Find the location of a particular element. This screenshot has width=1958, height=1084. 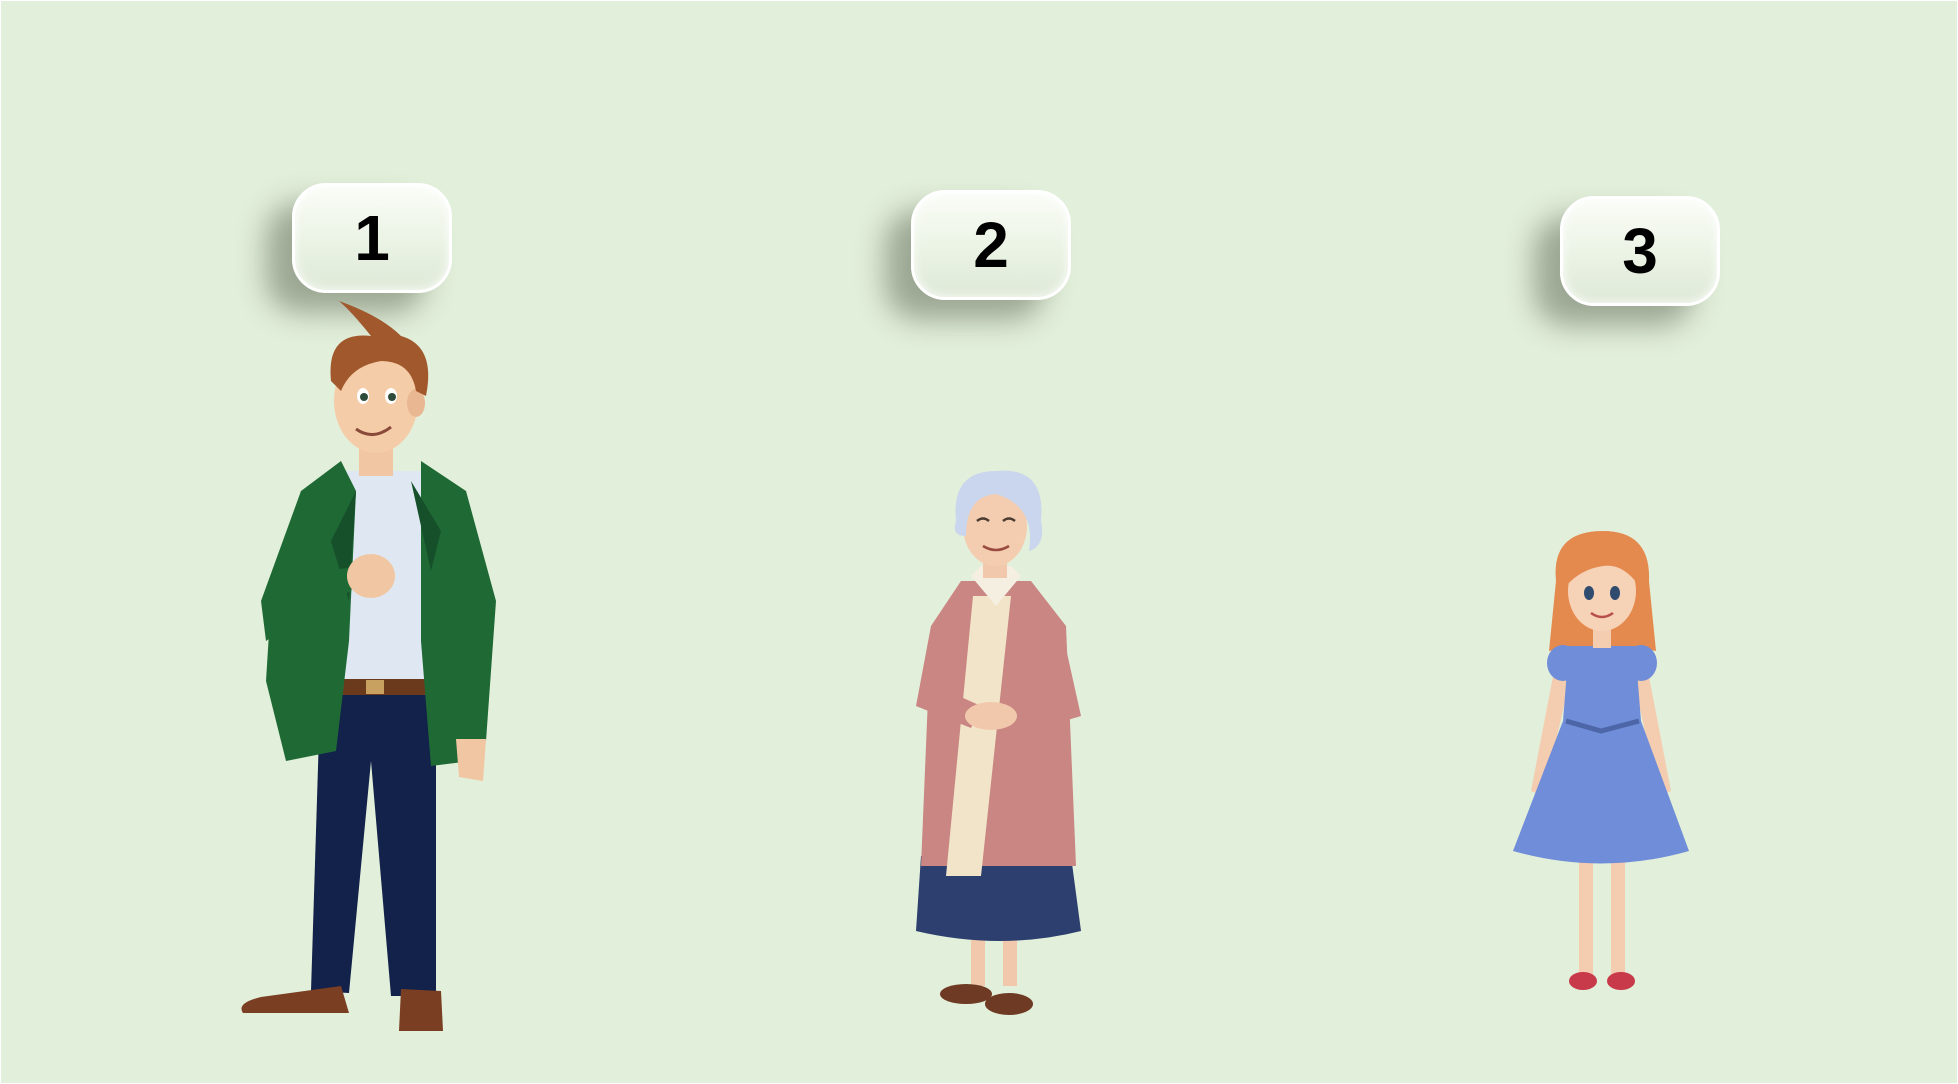

young-man-icon is located at coordinates (368, 666).